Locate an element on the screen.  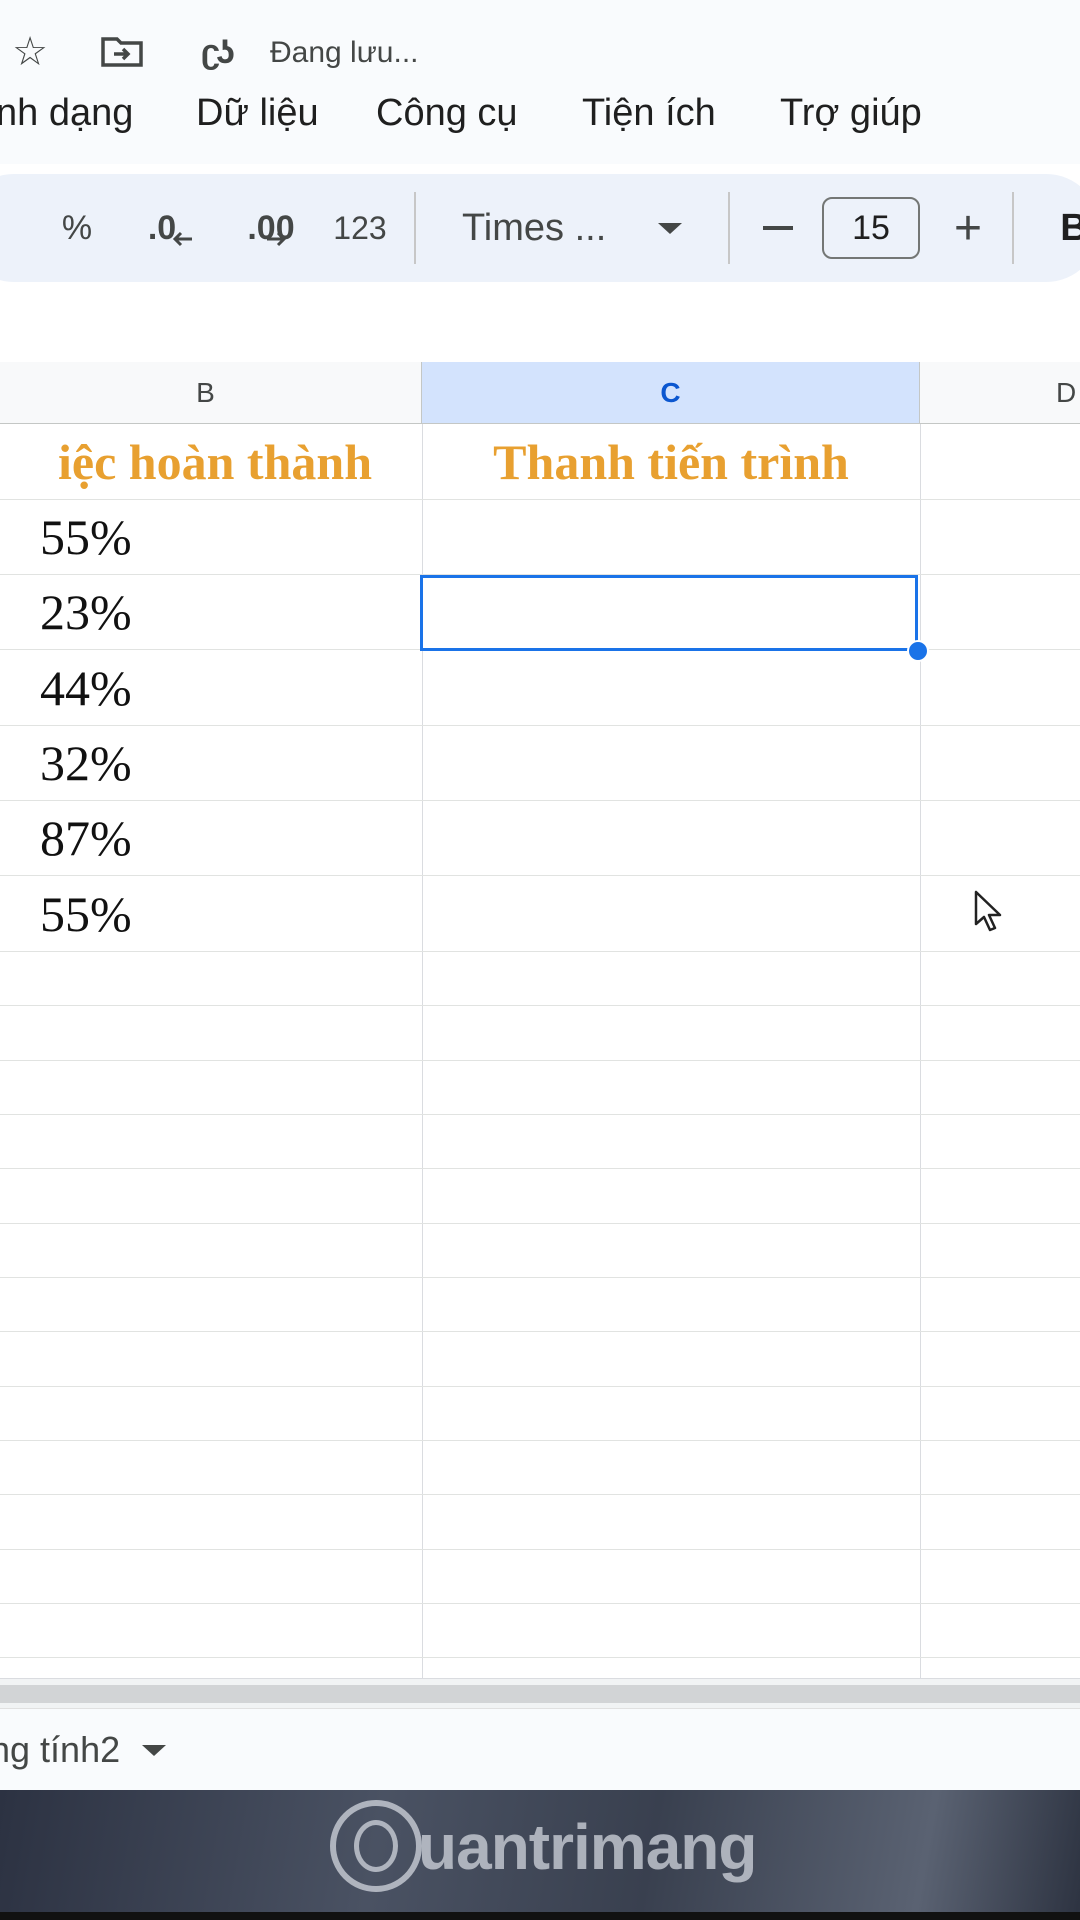
watermark-text: uantrimang is located at coordinates (587, 1847).